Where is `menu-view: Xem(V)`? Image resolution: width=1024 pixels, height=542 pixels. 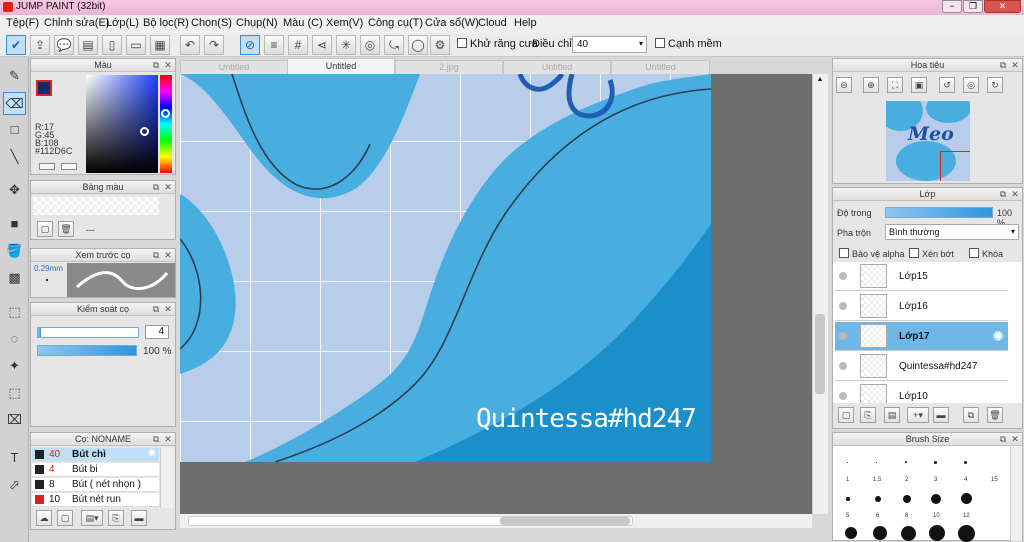 menu-view: Xem(V) is located at coordinates (344, 23).